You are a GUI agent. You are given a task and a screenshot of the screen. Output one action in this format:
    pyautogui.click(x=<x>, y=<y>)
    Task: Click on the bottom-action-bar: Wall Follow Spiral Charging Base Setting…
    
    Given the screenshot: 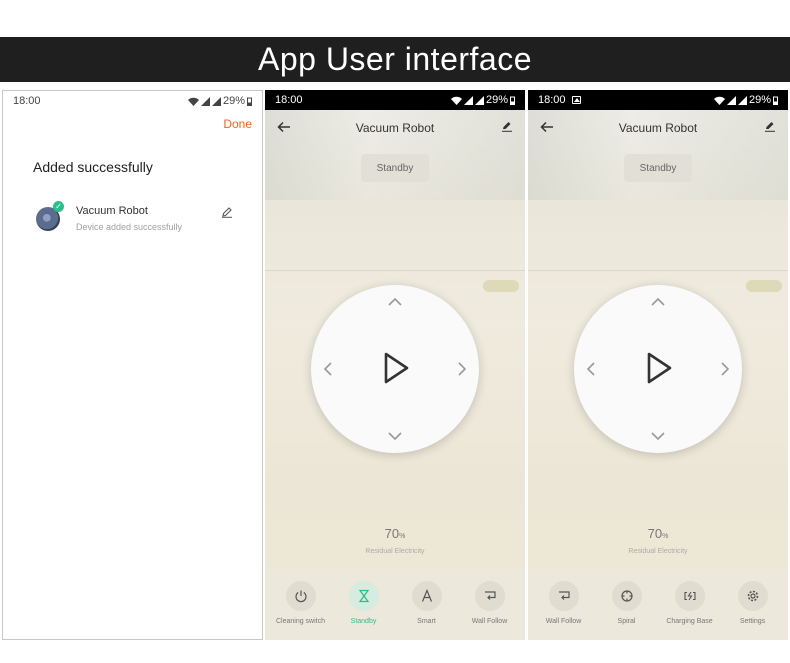 What is the action you would take?
    pyautogui.click(x=658, y=604)
    